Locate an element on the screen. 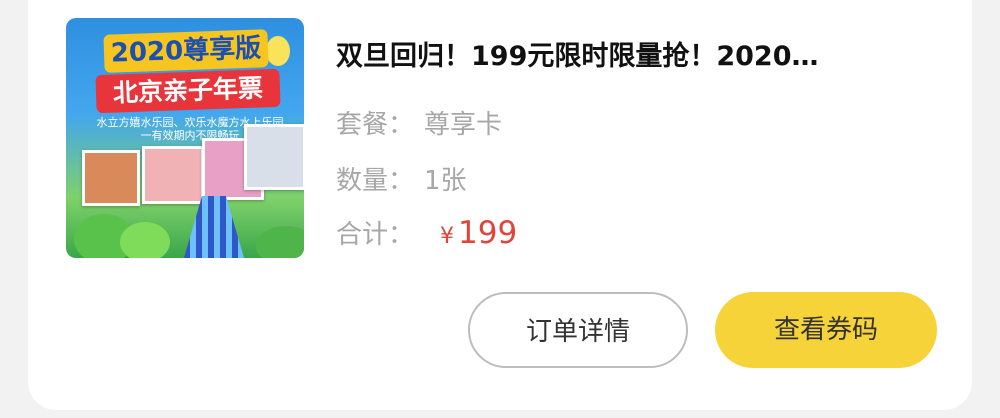 The height and width of the screenshot is (418, 1000). balloon-icon is located at coordinates (278, 51).